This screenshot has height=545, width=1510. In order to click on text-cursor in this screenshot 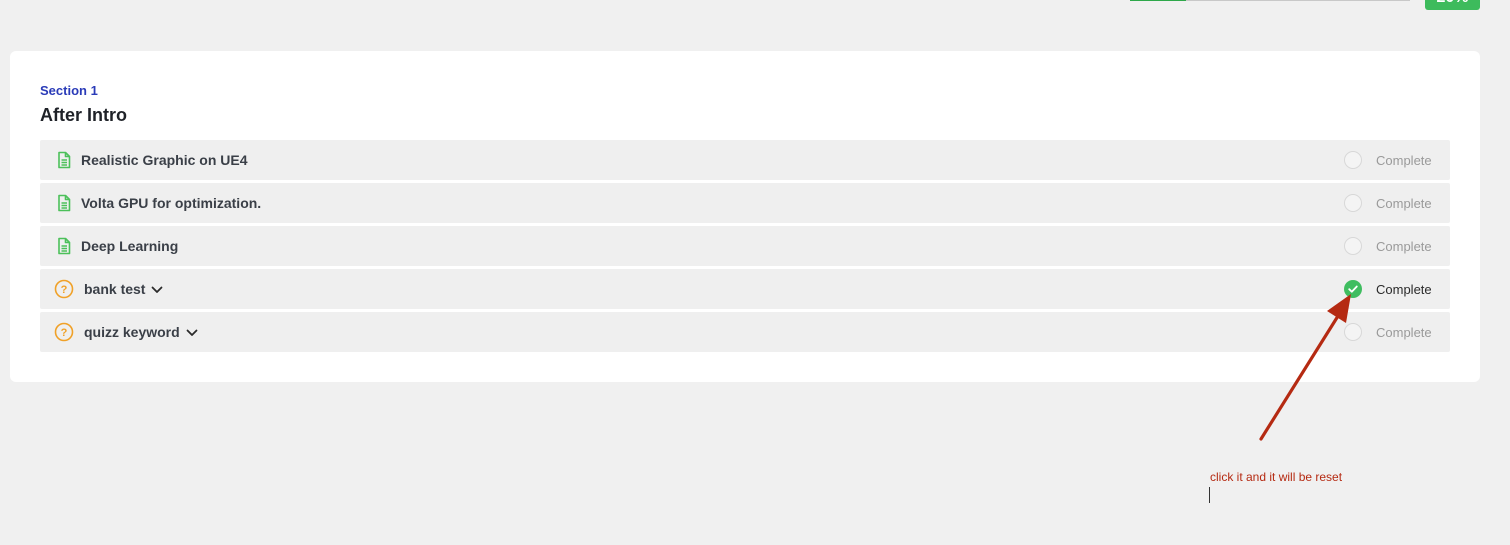, I will do `click(1209, 495)`.